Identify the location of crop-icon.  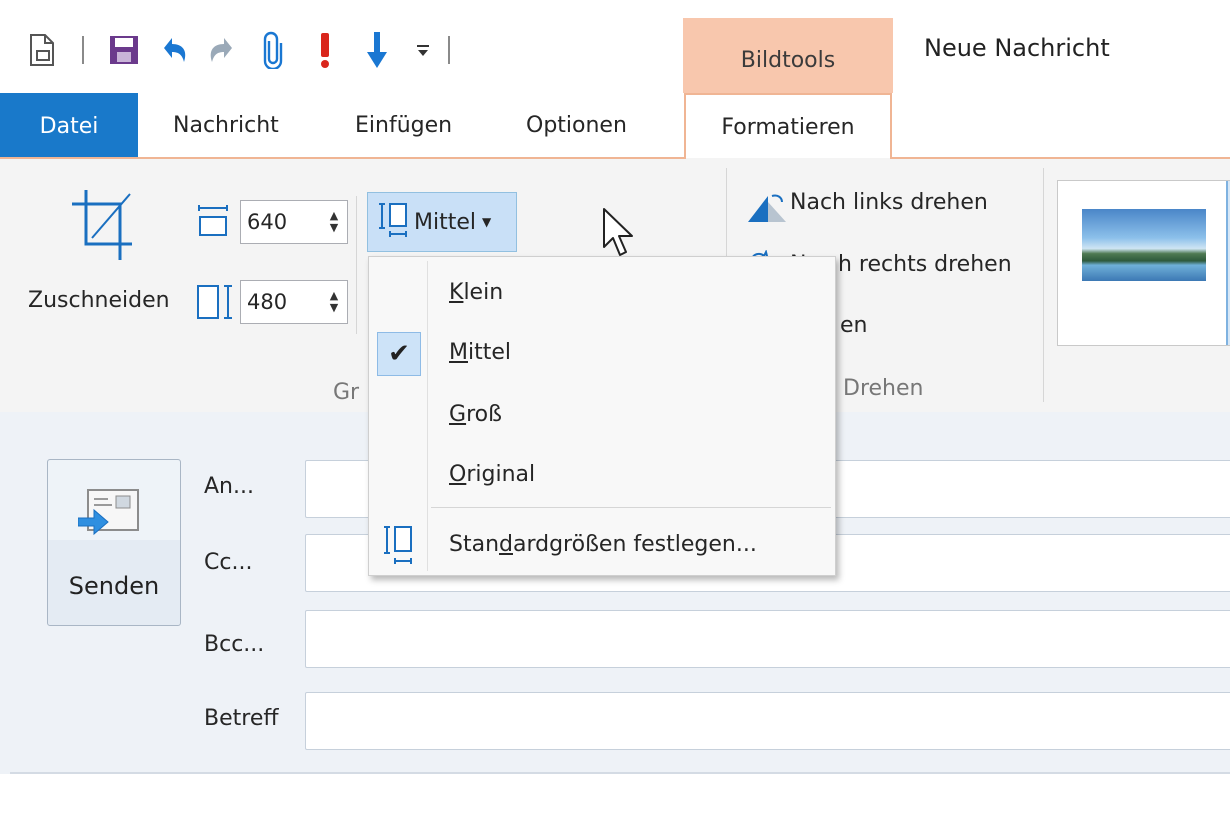
(103, 226).